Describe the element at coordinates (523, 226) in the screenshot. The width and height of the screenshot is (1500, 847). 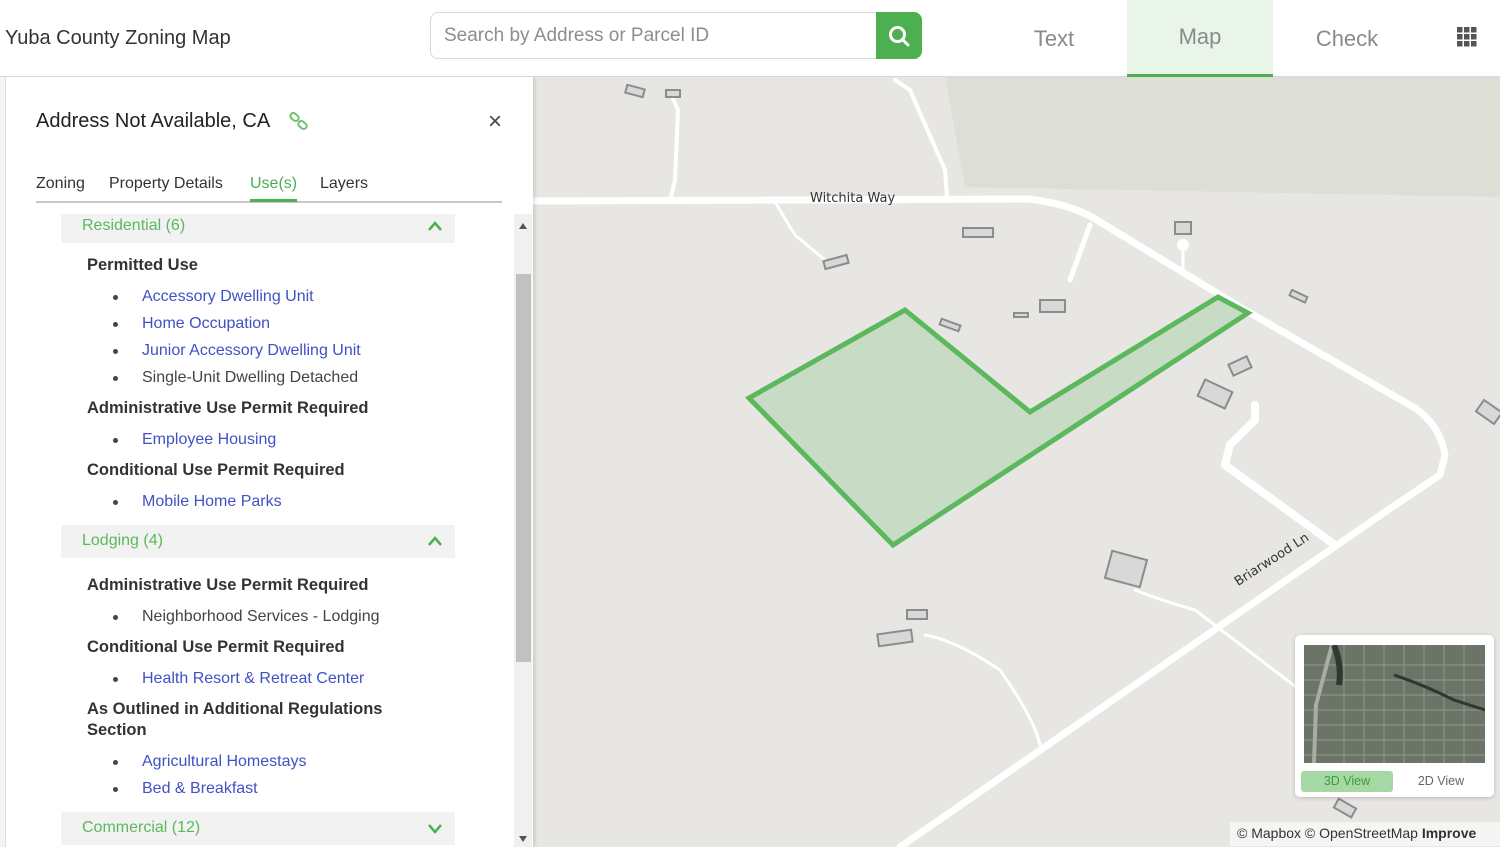
I see `scroll-up-icon` at that location.